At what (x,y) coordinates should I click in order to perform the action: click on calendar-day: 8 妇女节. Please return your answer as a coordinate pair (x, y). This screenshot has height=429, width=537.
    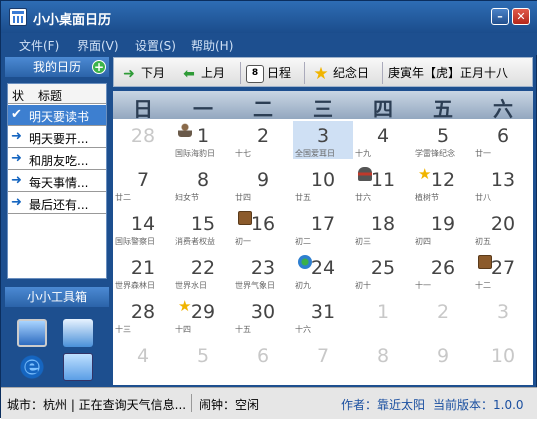
    Looking at the image, I should click on (203, 184).